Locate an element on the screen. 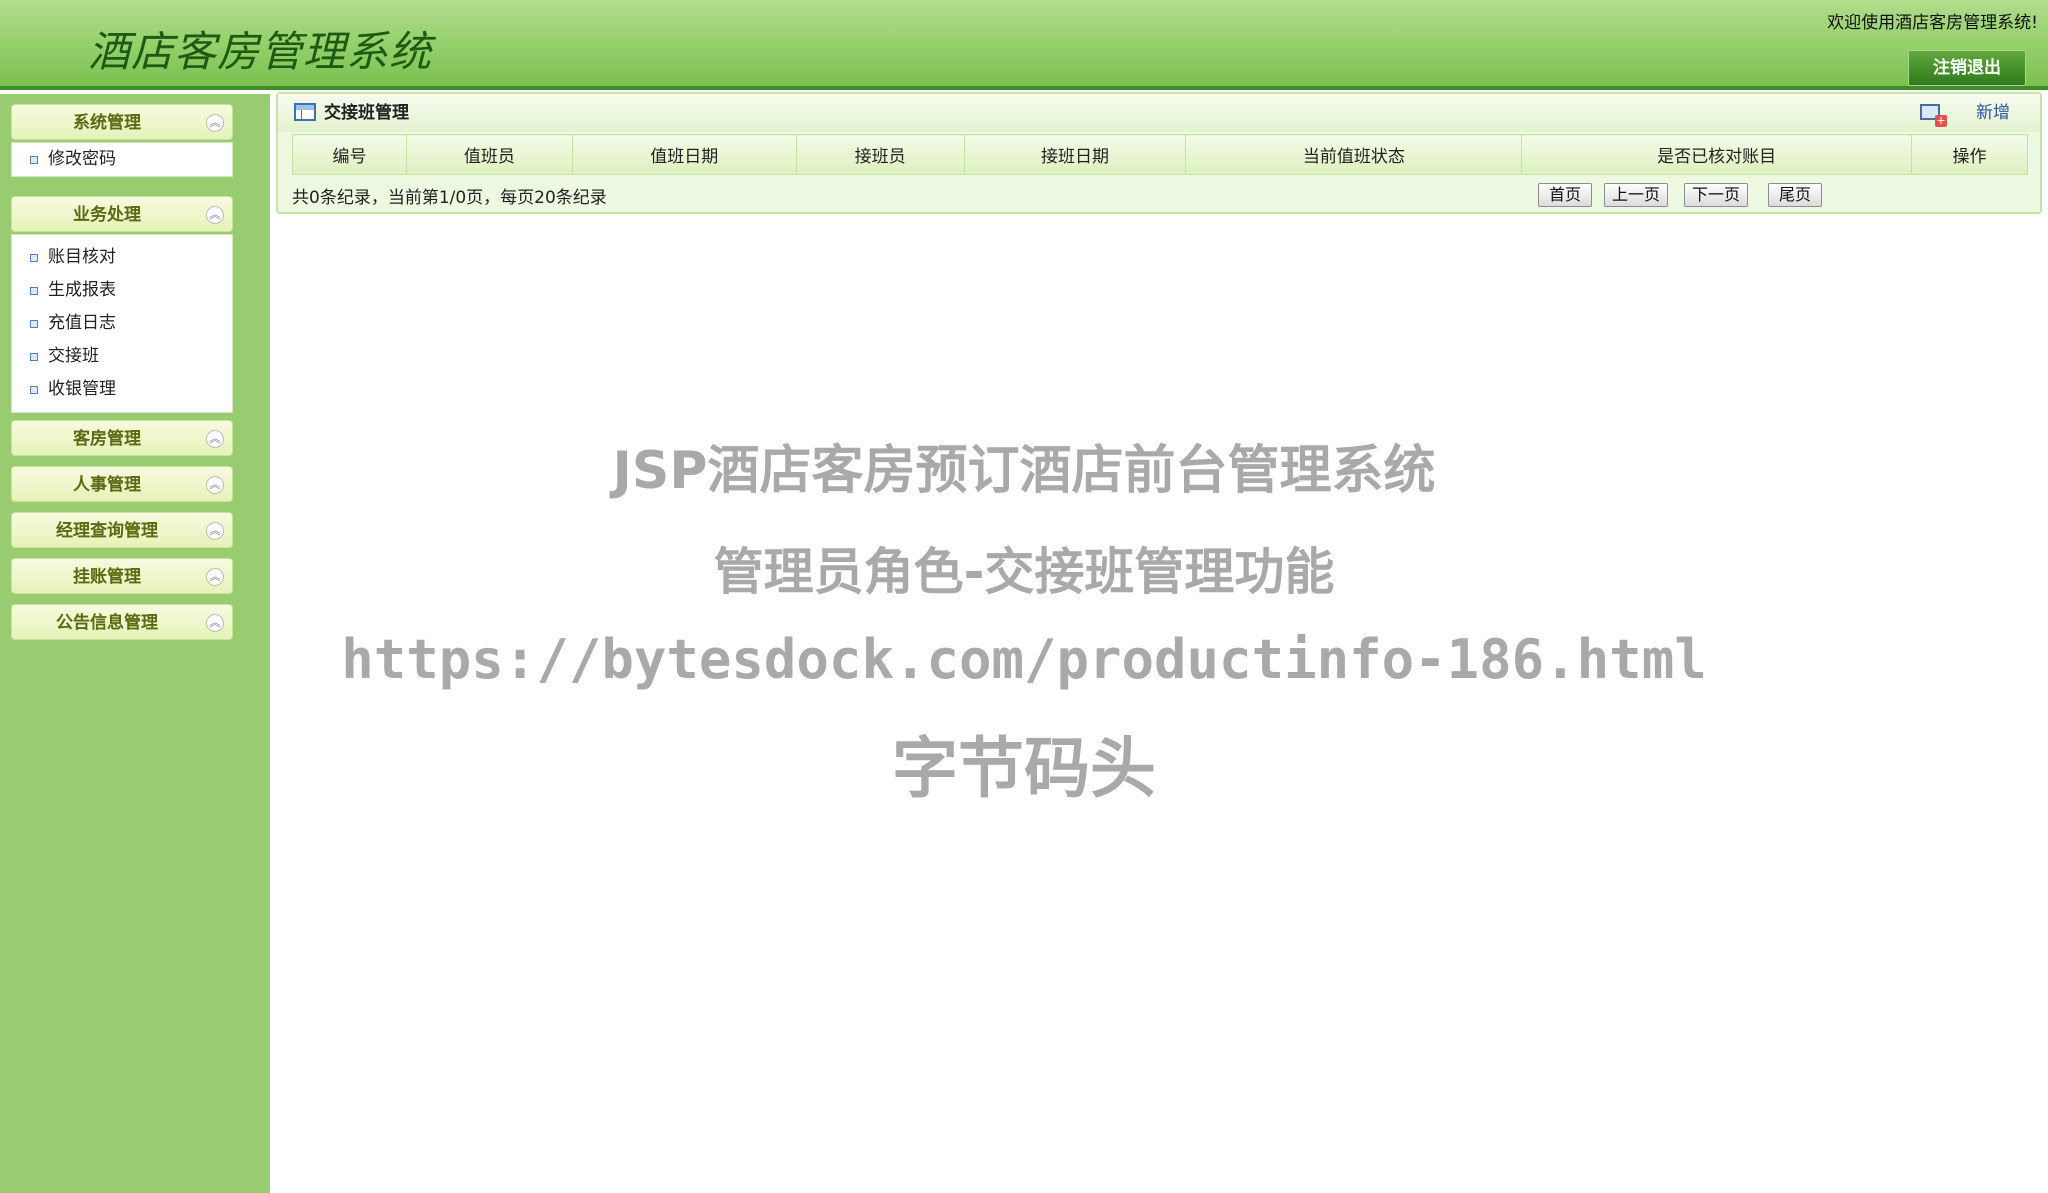  watermark-line-1: JSP酒店客房预订酒店前台管理系统 is located at coordinates (1024, 471).